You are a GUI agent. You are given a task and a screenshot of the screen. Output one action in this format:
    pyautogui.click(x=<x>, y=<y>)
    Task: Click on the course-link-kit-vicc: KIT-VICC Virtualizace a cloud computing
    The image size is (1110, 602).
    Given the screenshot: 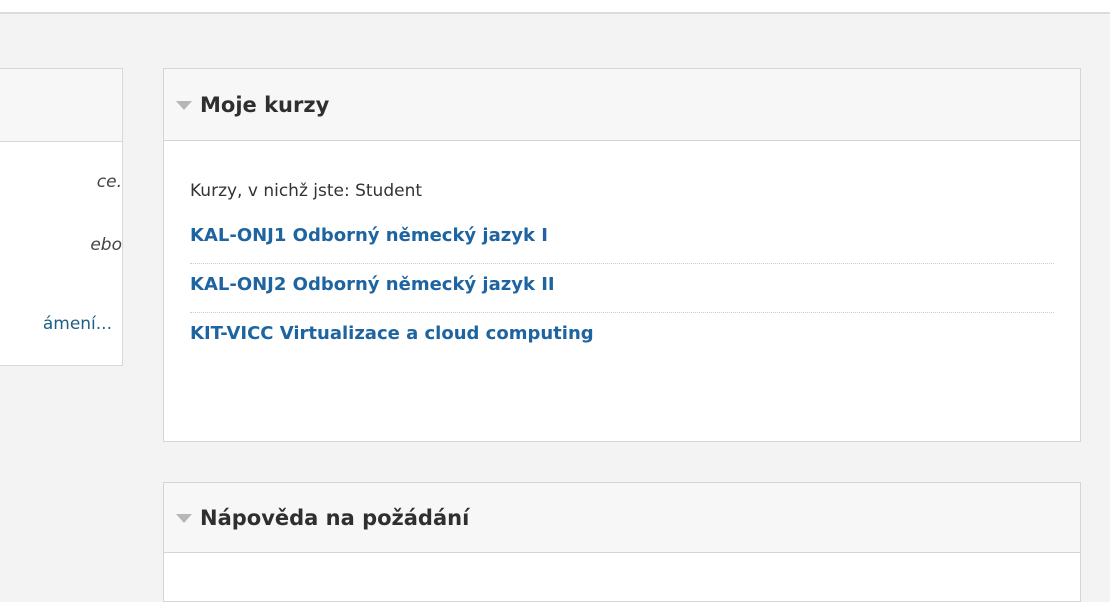 What is the action you would take?
    pyautogui.click(x=622, y=337)
    